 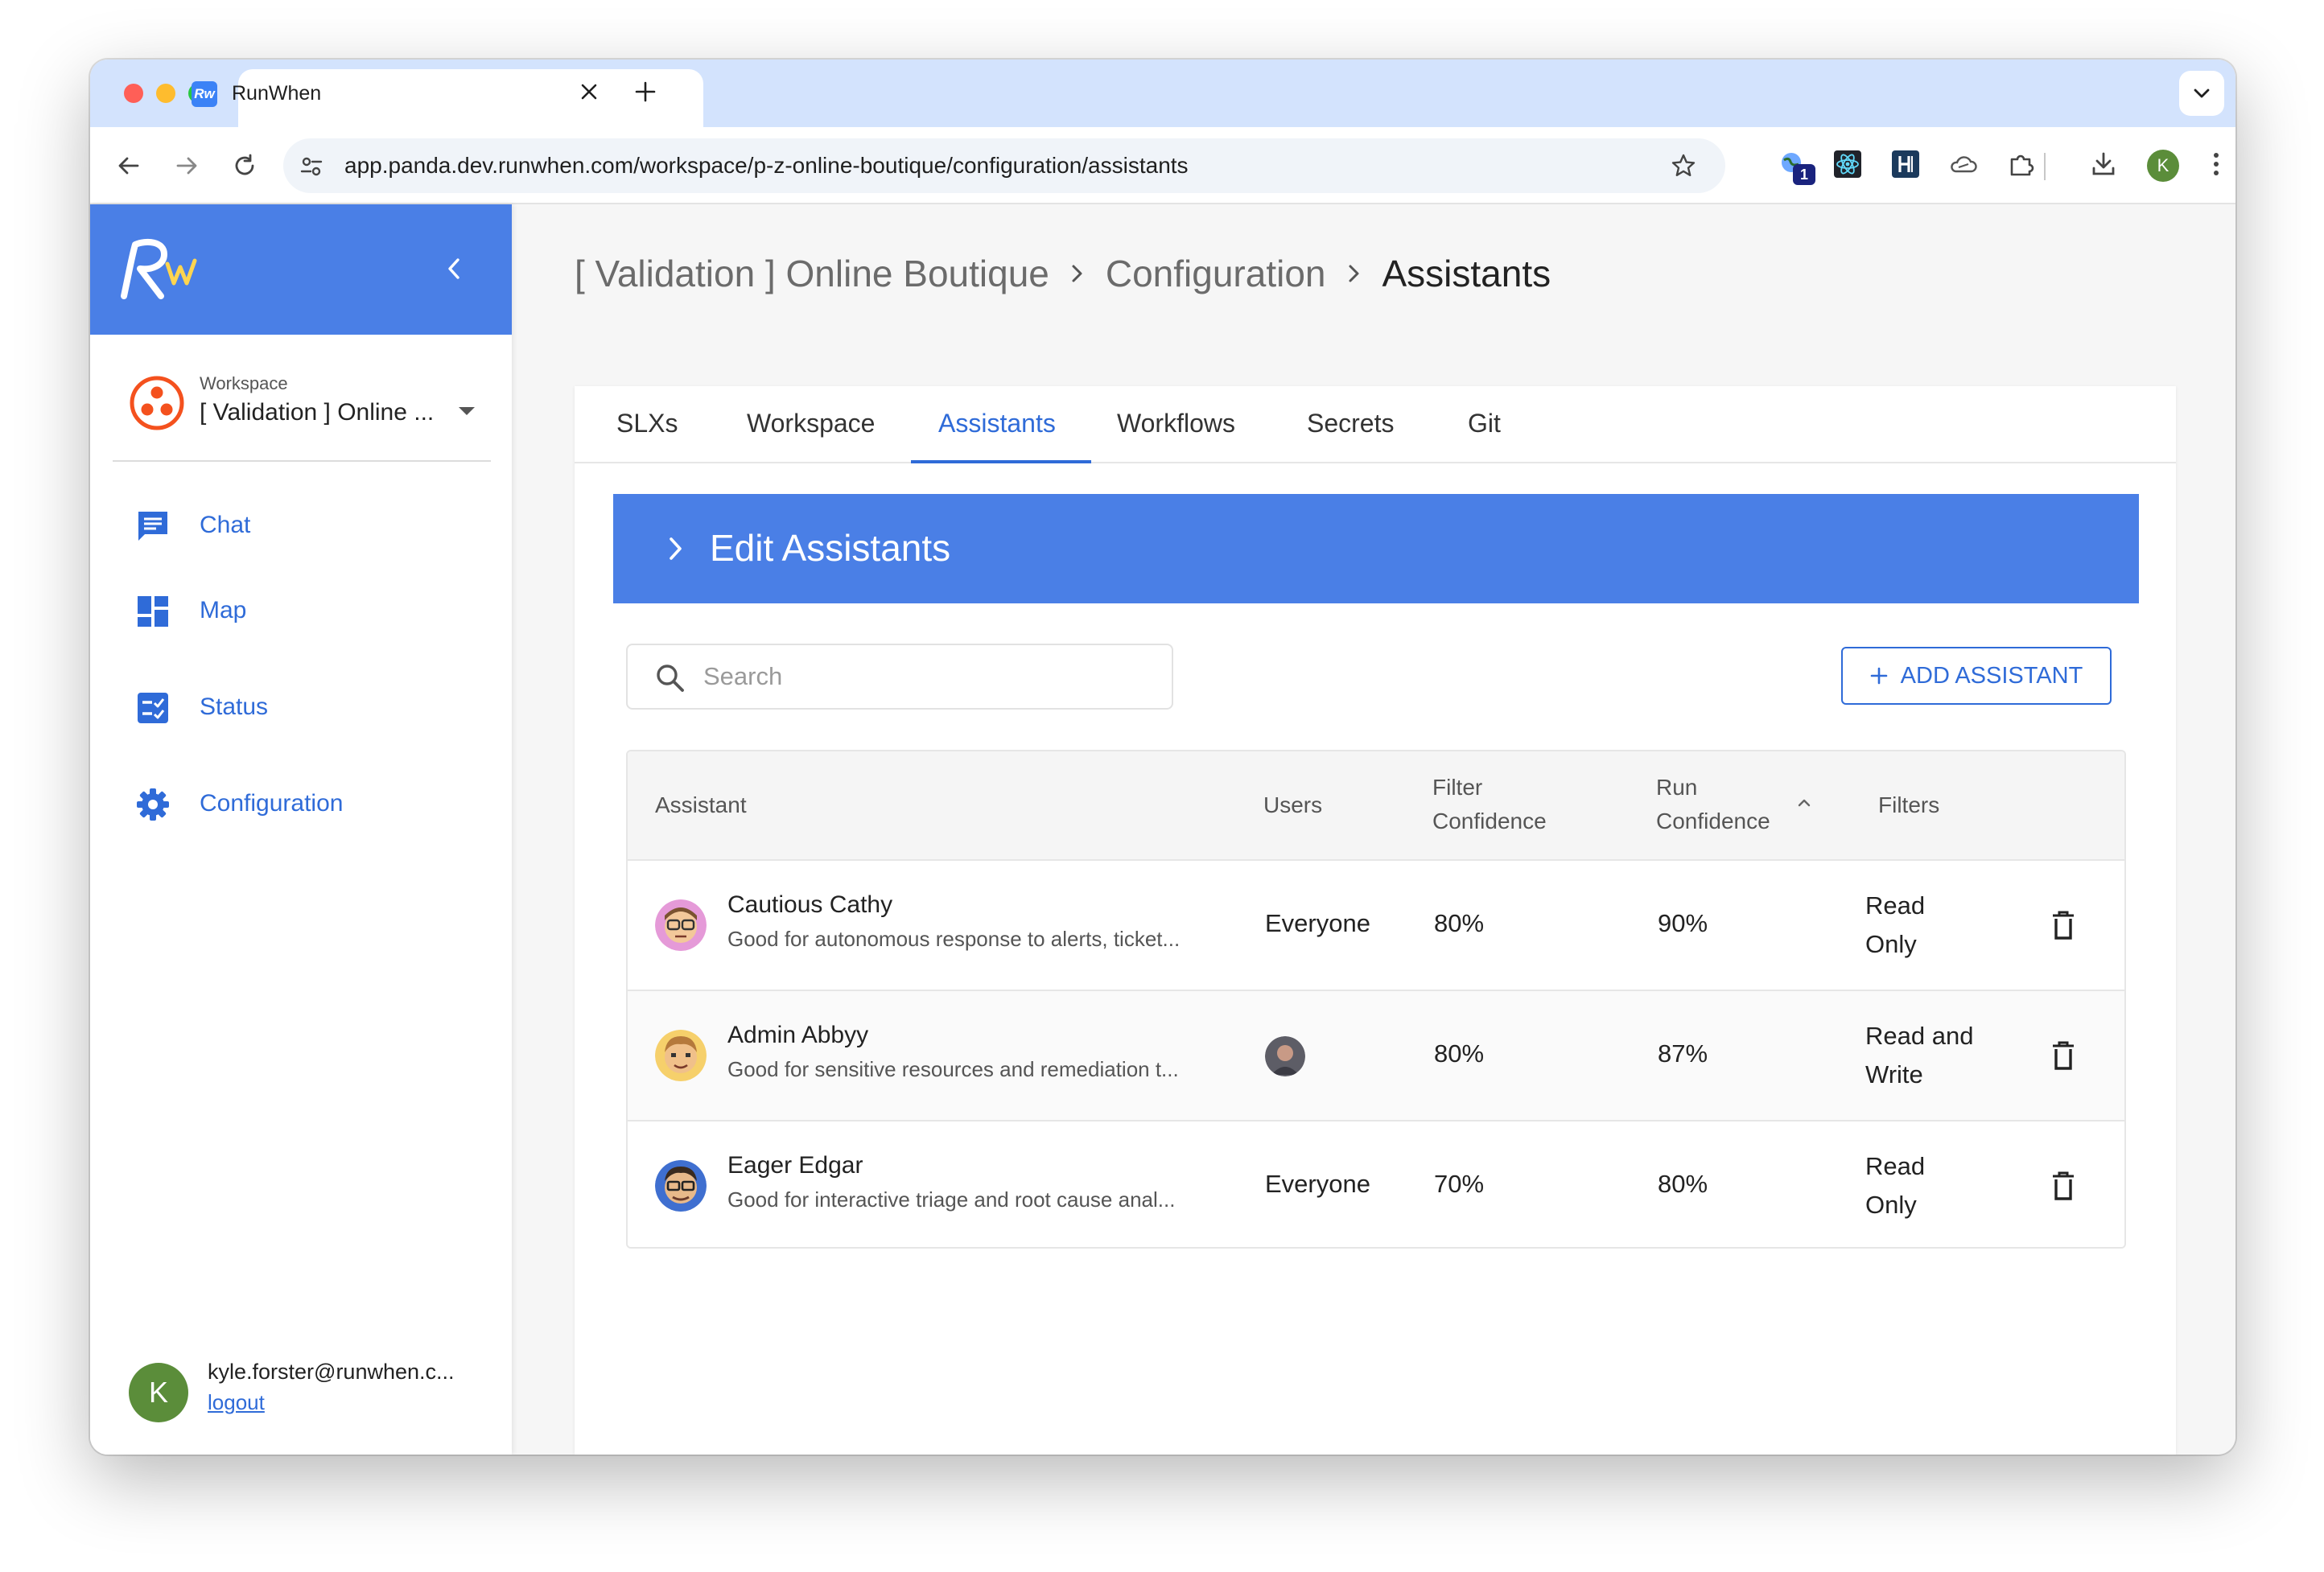 What do you see at coordinates (1376, 548) in the screenshot?
I see `edit-assistants-section-header: Edit Assistants` at bounding box center [1376, 548].